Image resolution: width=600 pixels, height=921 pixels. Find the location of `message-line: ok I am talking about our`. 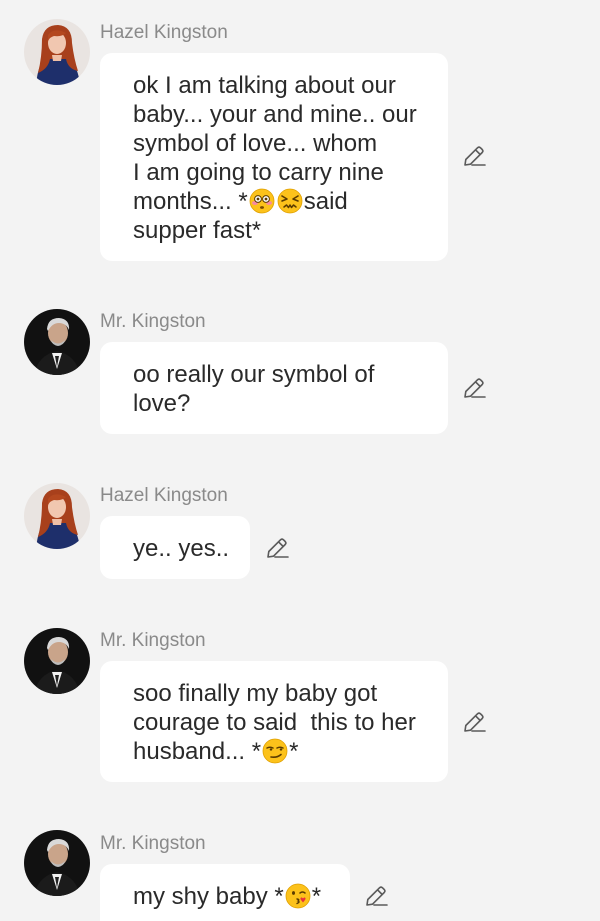

message-line: ok I am talking about our is located at coordinates (264, 85).